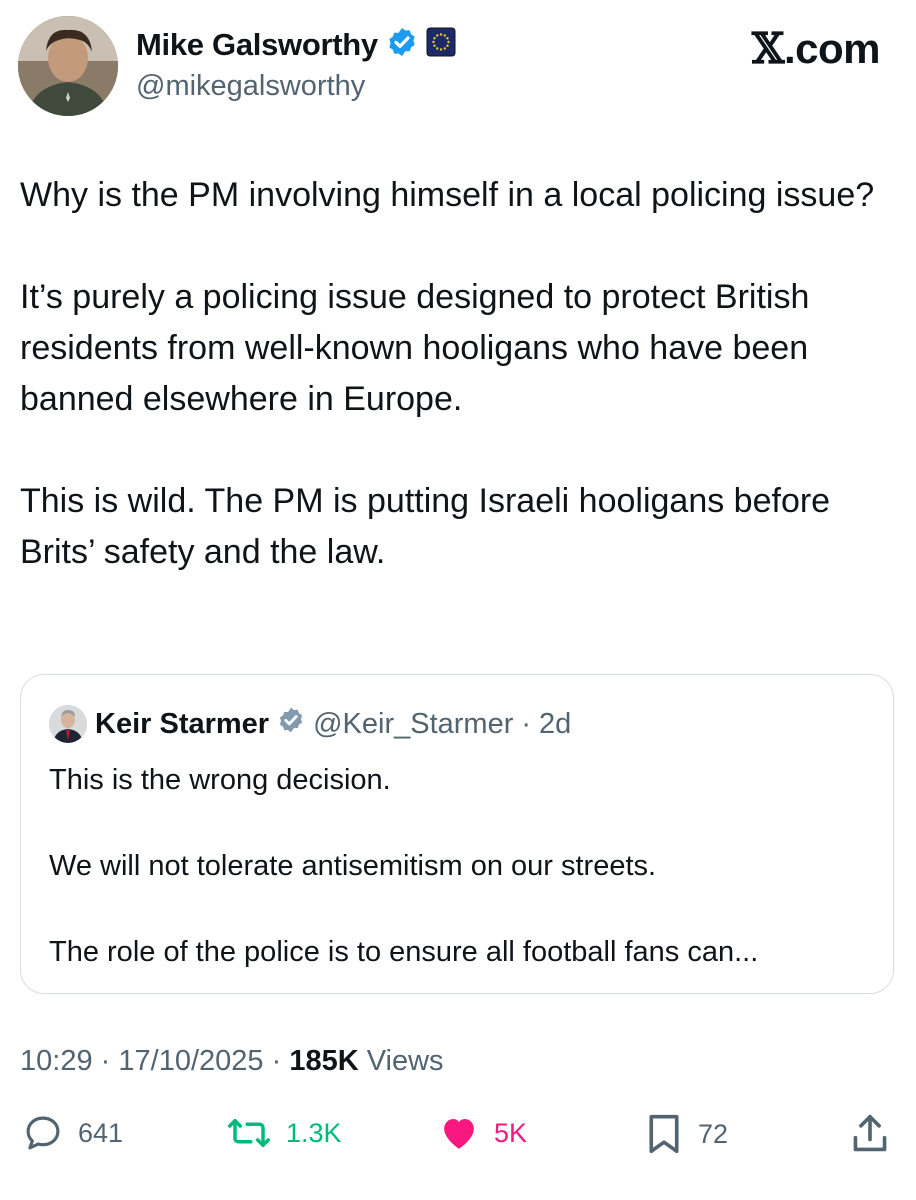 This screenshot has width=916, height=1200. I want to click on author-avatar, so click(68, 66).